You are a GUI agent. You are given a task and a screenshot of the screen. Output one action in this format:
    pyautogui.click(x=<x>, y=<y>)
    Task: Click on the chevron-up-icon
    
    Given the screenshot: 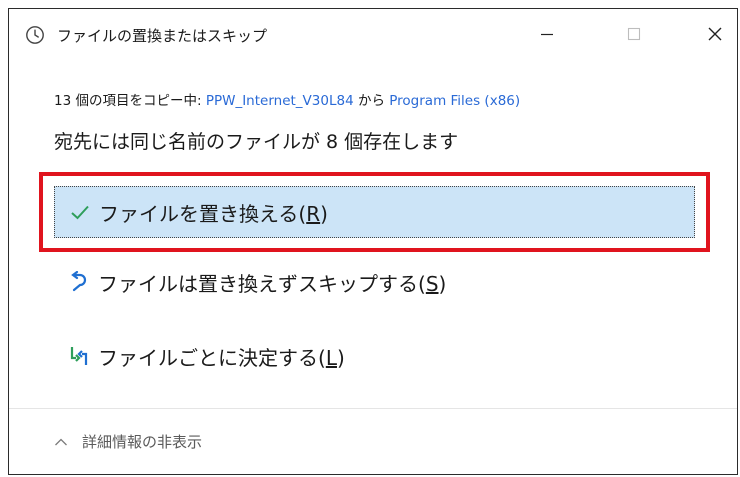 What is the action you would take?
    pyautogui.click(x=61, y=441)
    